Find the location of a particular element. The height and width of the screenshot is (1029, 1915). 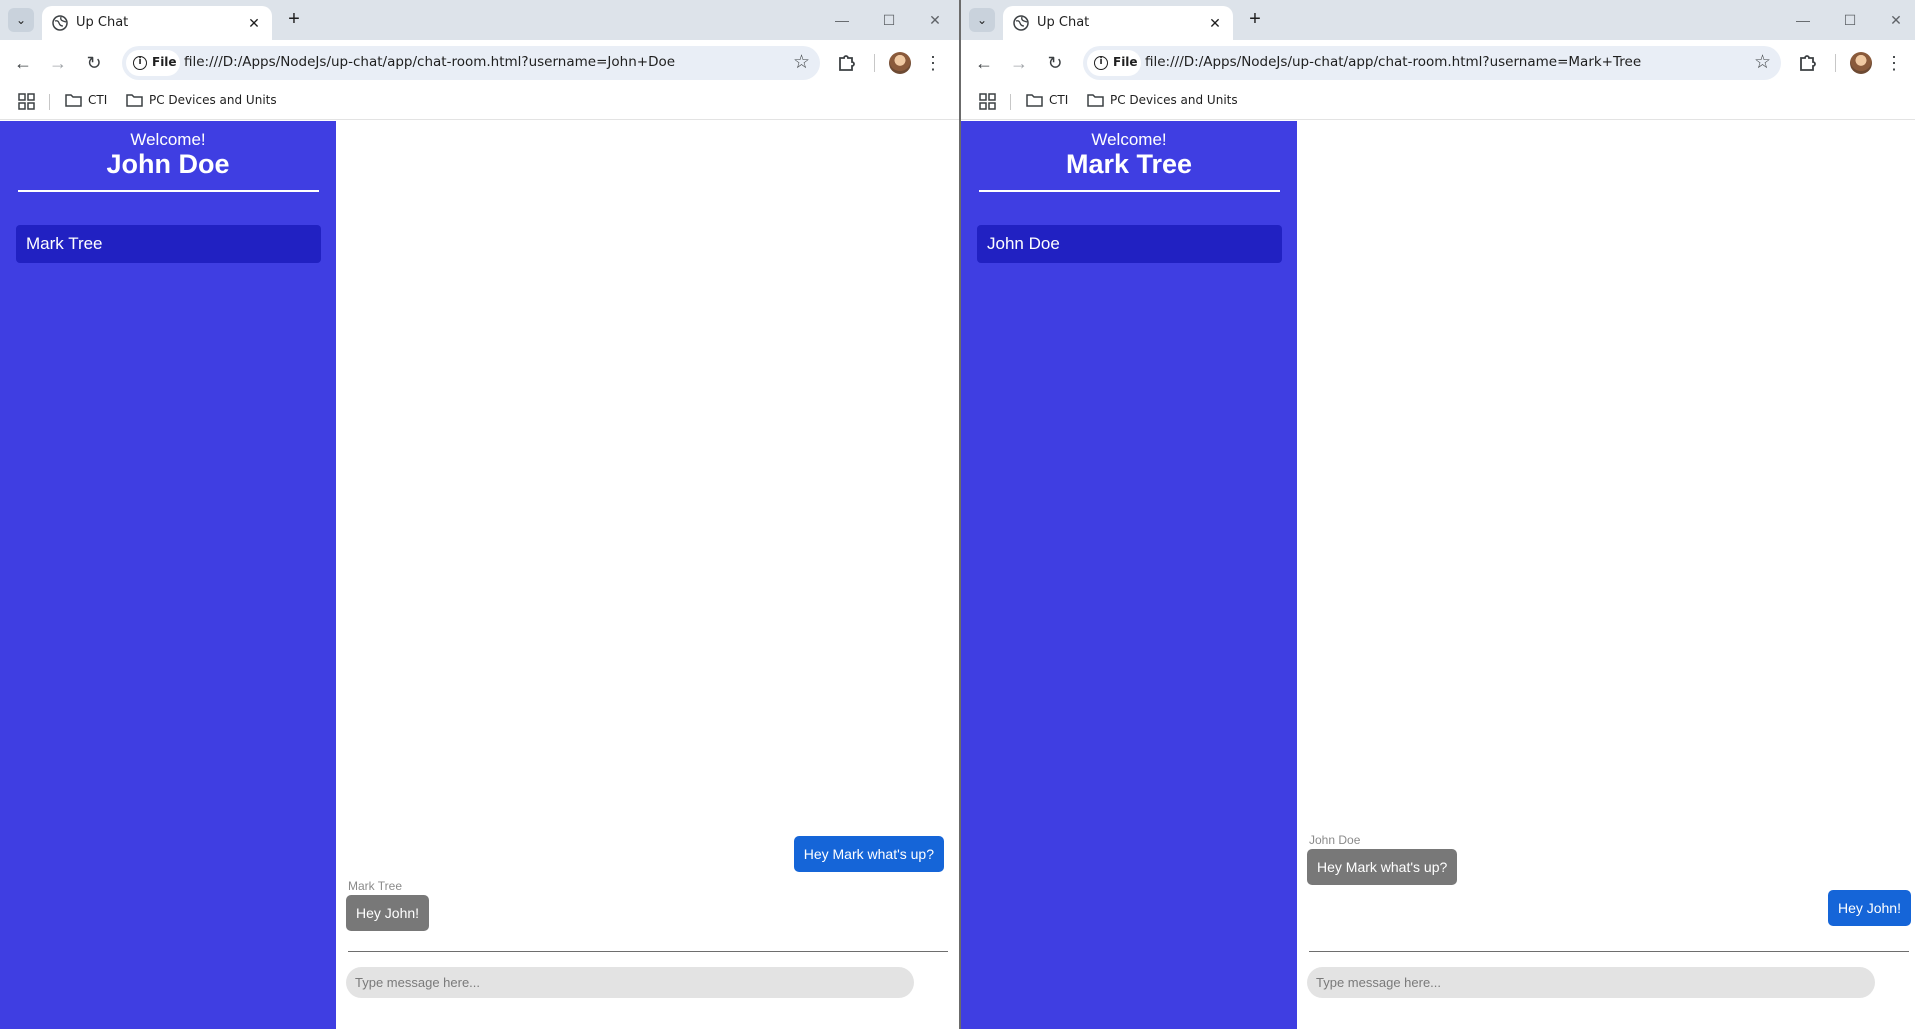

message-sender: John Doe is located at coordinates (1335, 840).